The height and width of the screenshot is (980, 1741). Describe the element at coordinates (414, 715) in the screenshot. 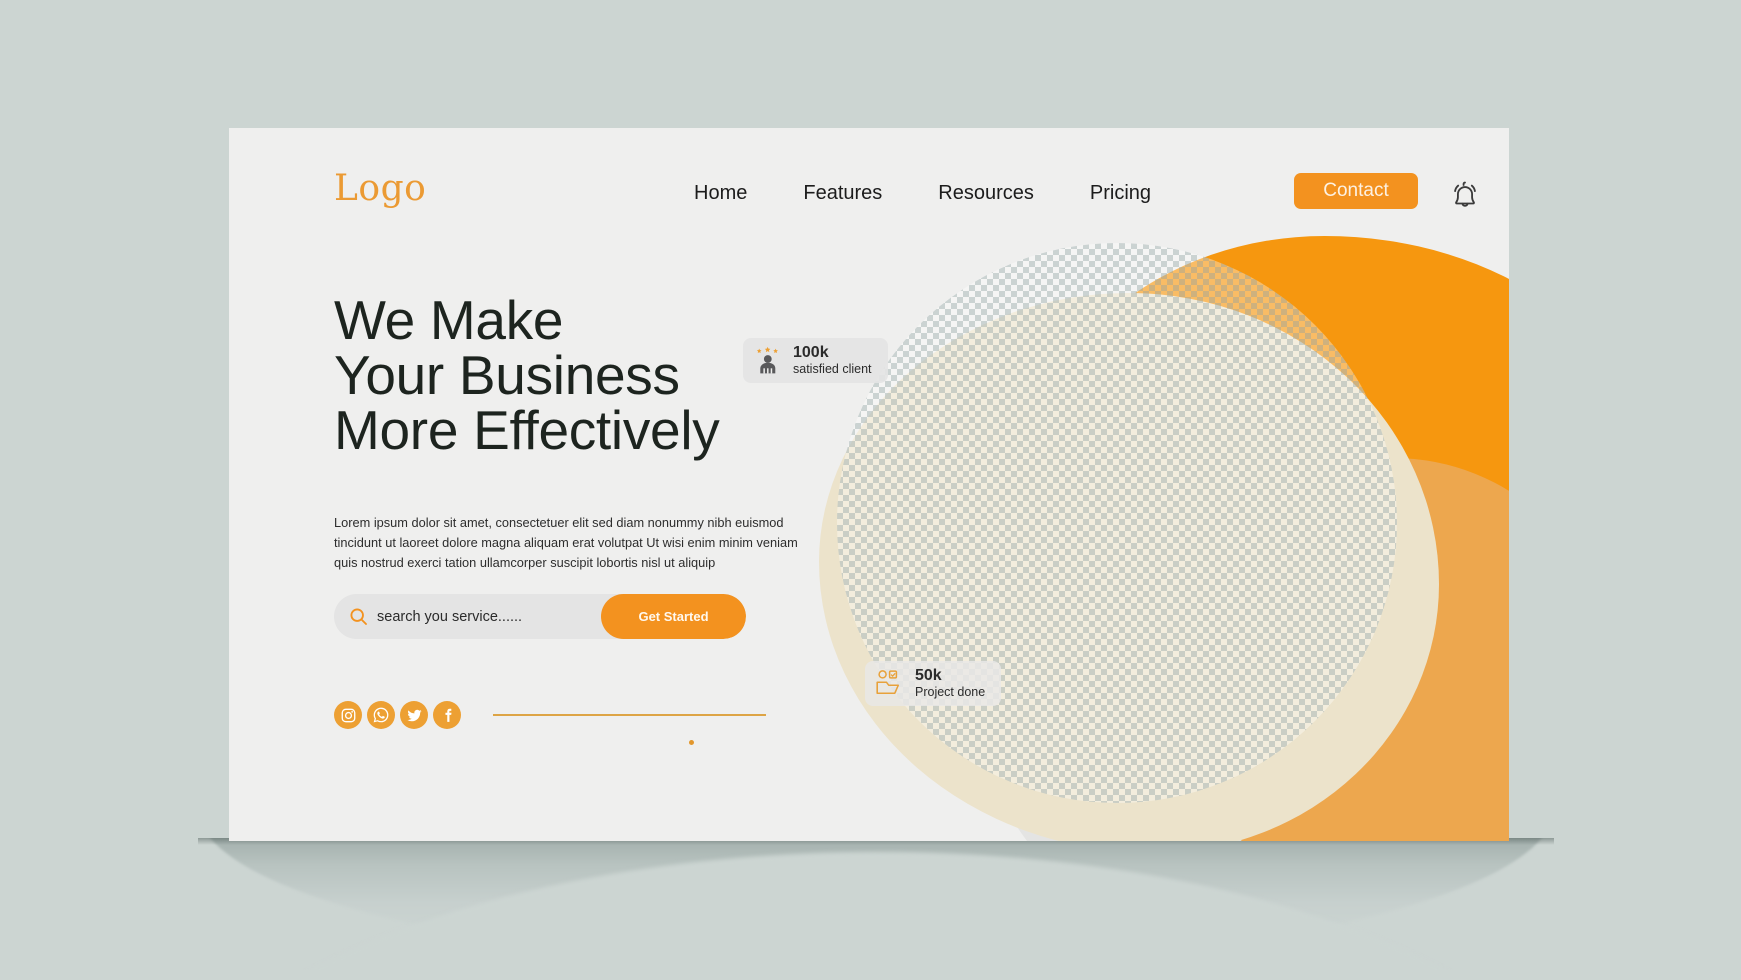

I see `twitter-icon` at that location.